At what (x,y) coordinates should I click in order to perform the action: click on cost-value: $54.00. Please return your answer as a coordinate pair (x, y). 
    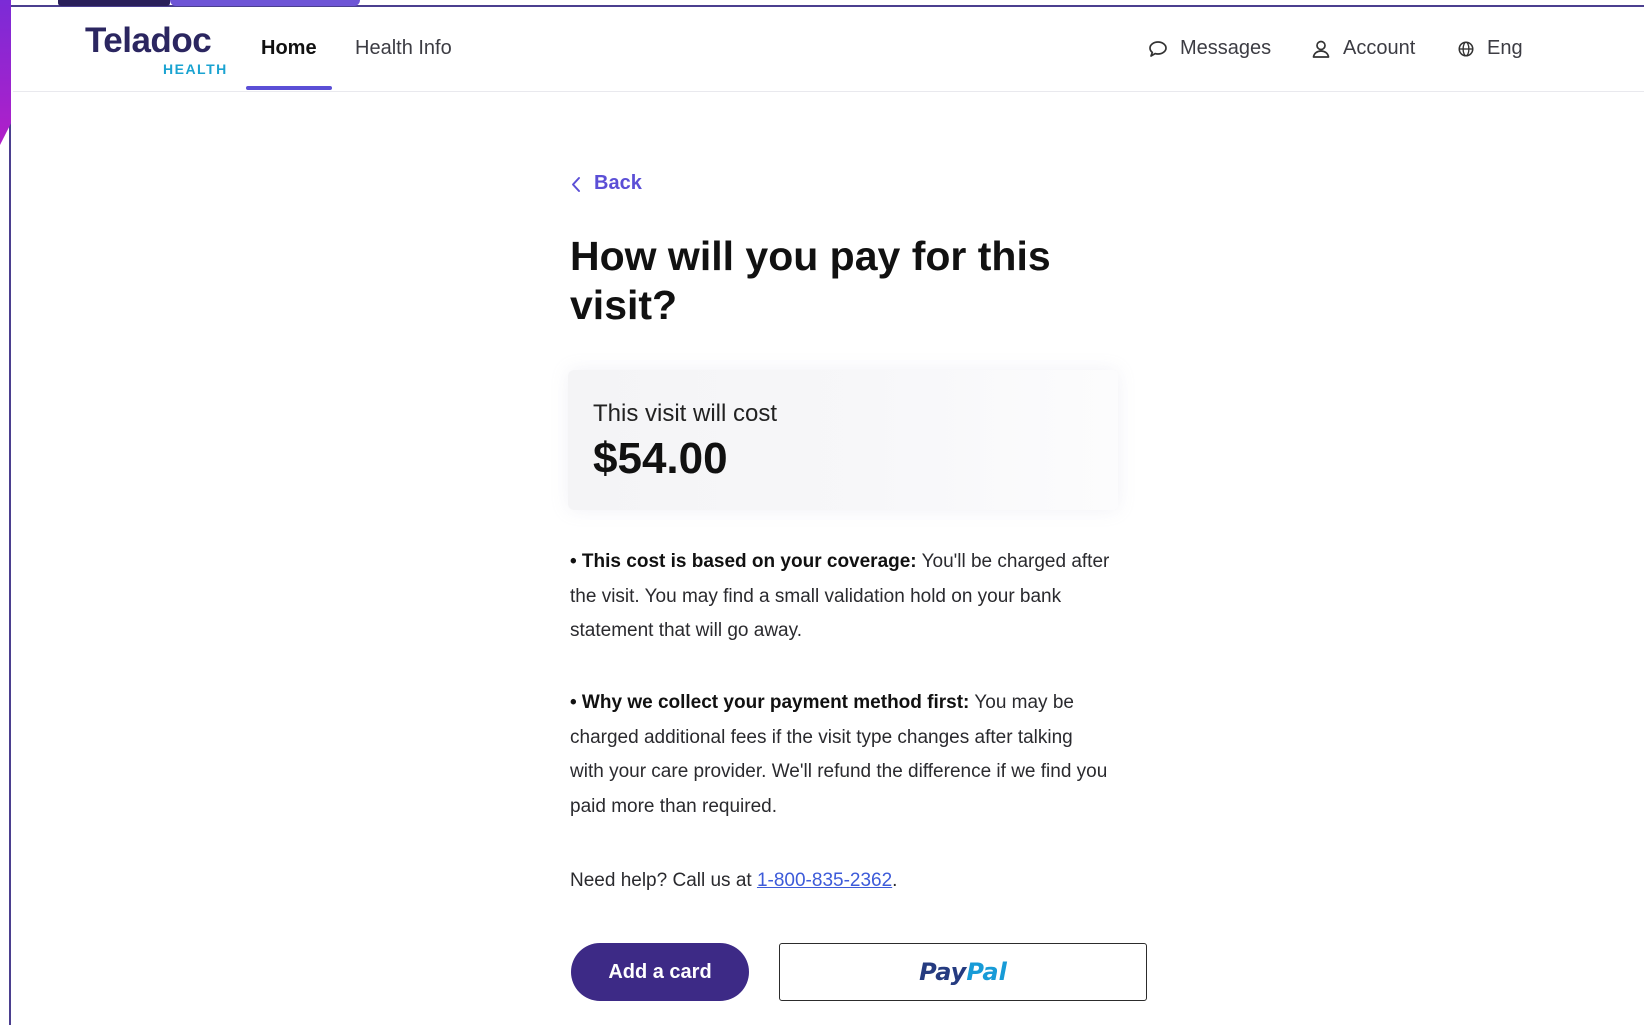
    Looking at the image, I should click on (660, 458).